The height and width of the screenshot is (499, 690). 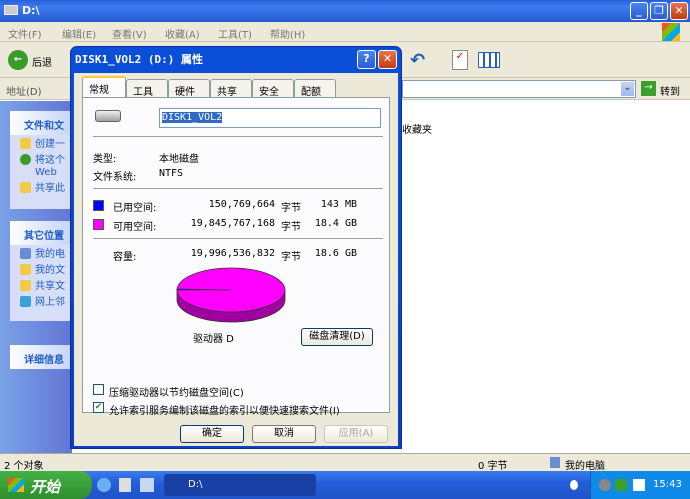 I want to click on status-size: 0 字节, so click(x=493, y=466).